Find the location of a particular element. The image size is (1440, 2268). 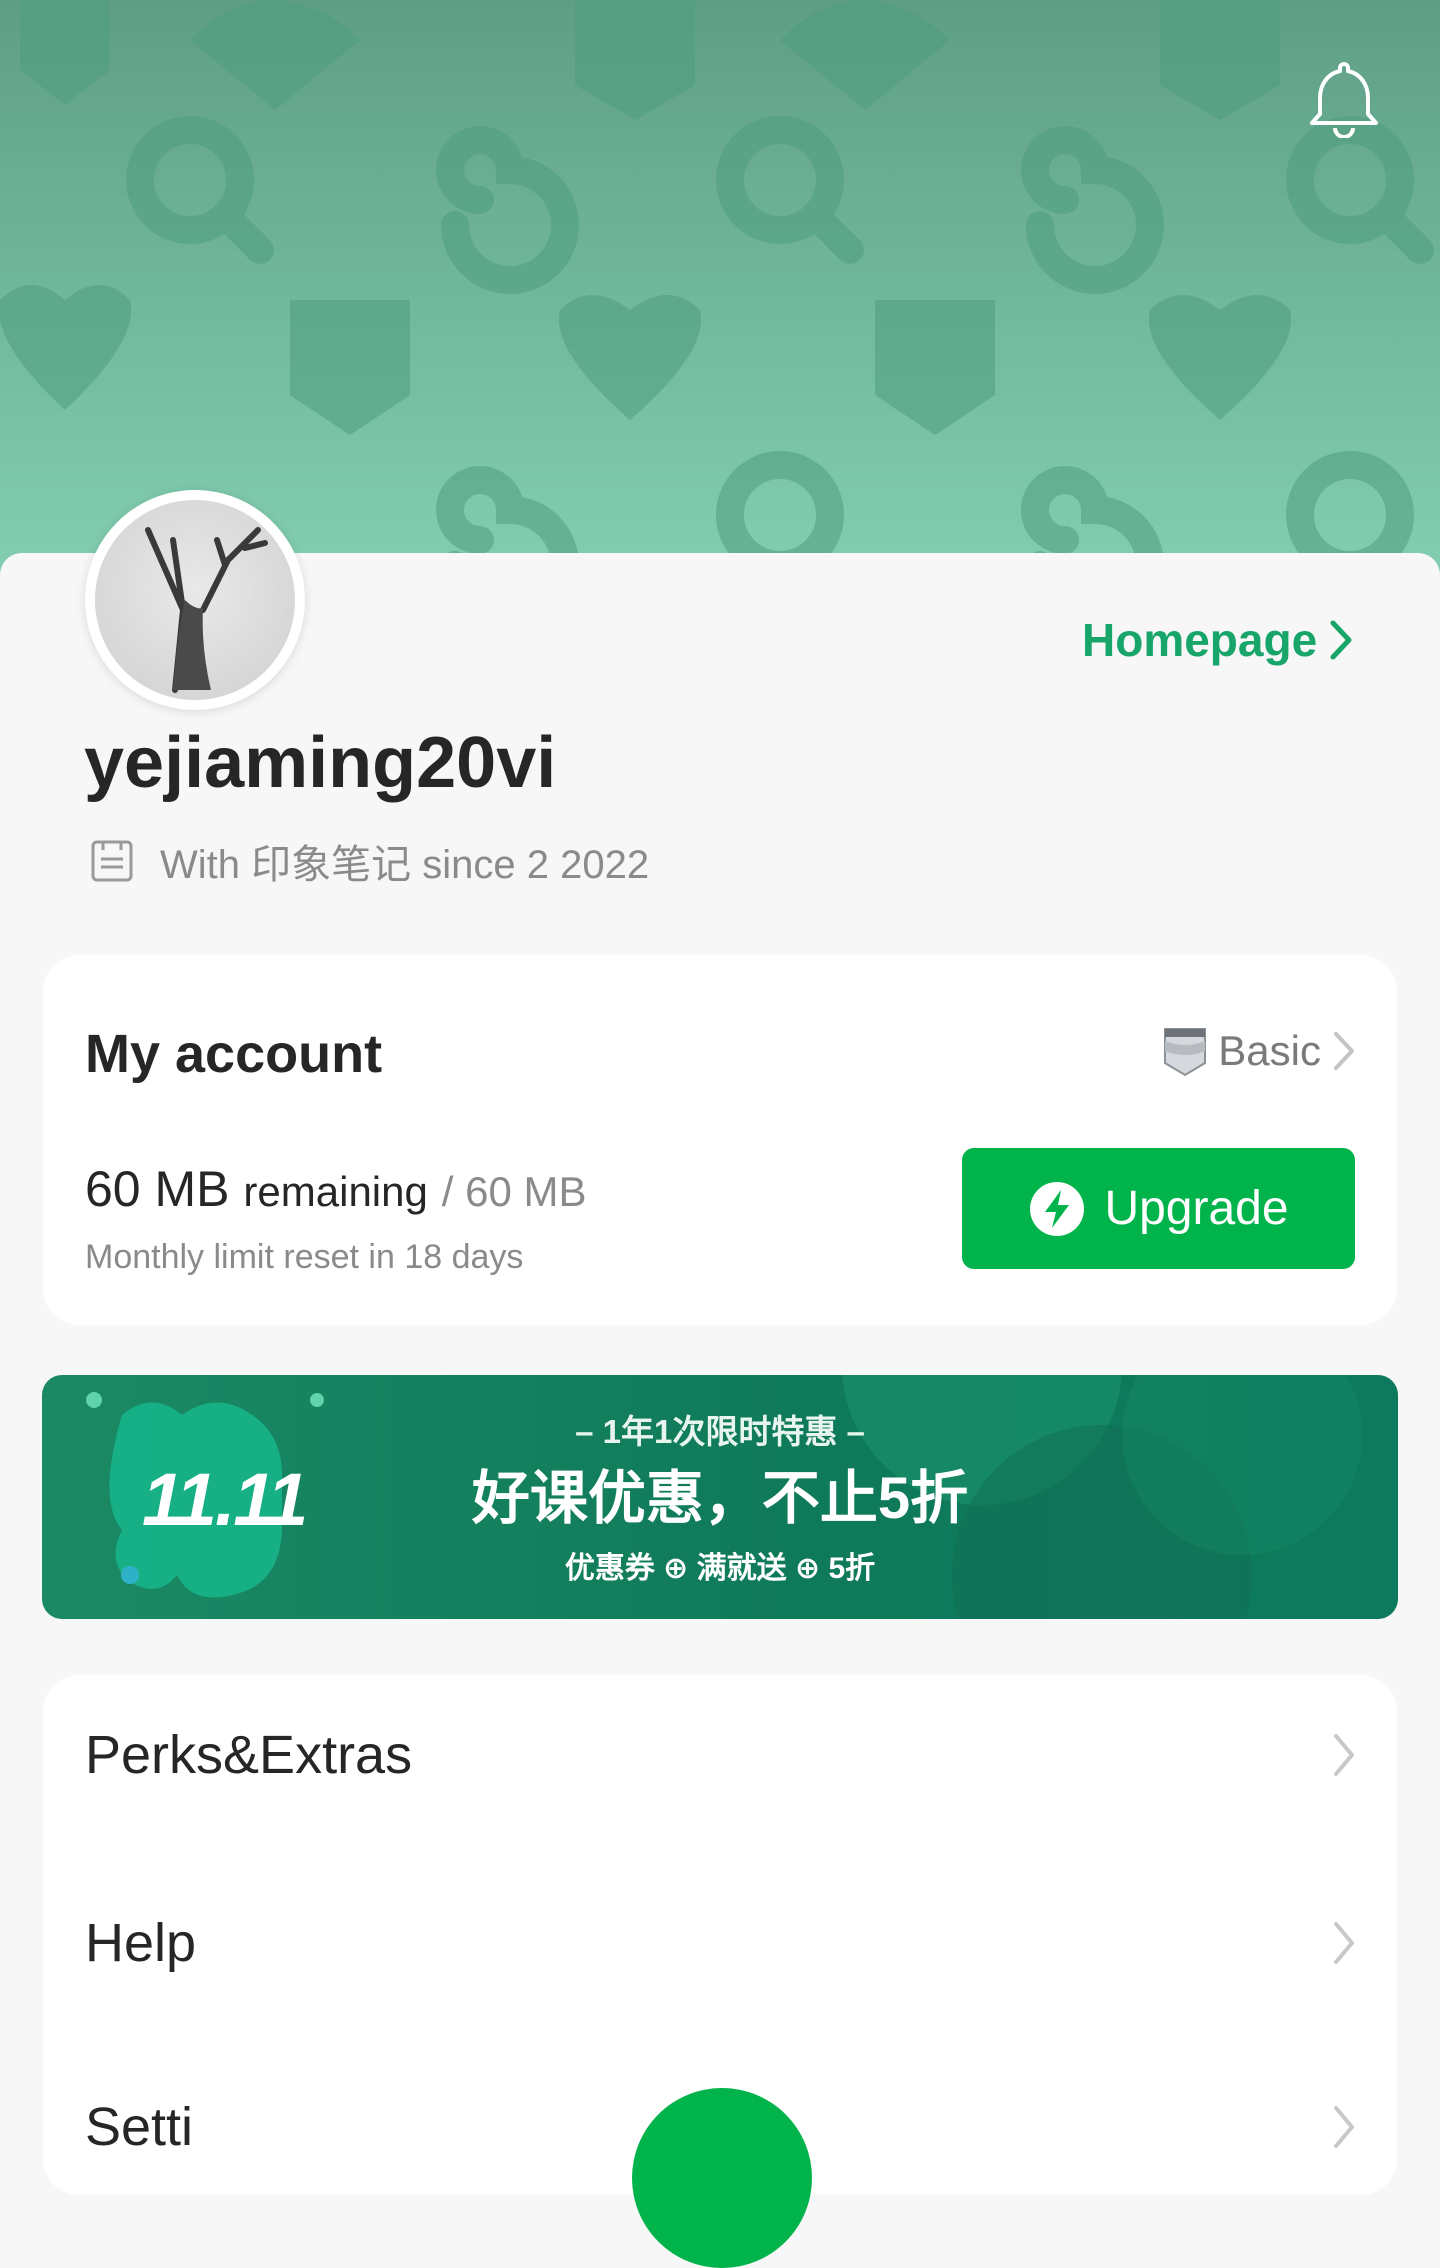

menu-item-label: Perks&Extras is located at coordinates (249, 1755).